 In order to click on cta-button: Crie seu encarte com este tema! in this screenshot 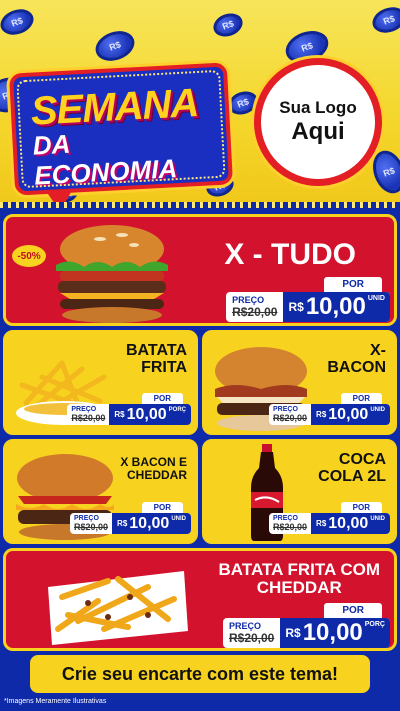, I will do `click(200, 674)`.